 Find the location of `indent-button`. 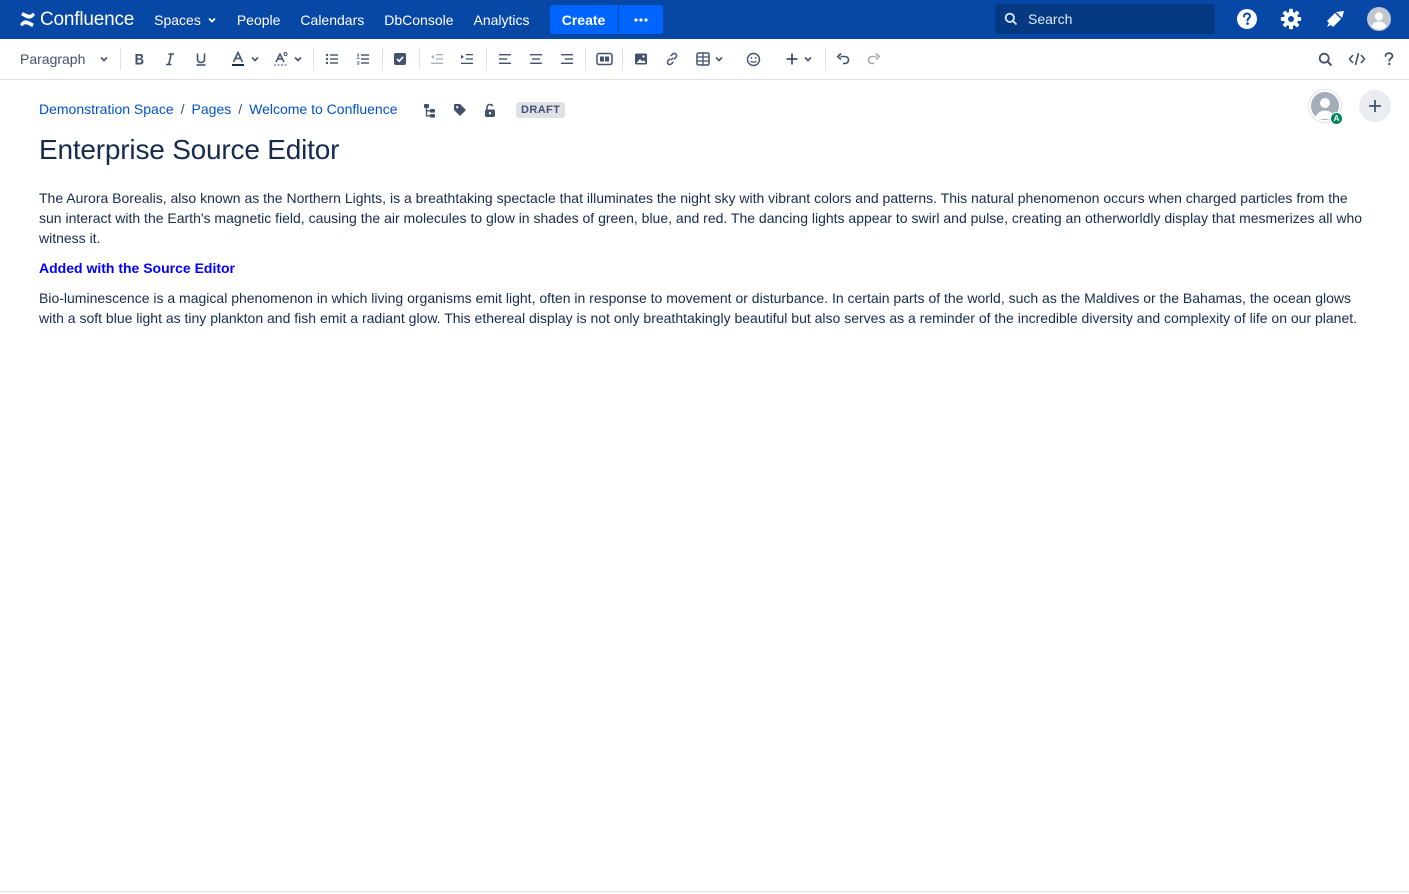

indent-button is located at coordinates (467, 59).